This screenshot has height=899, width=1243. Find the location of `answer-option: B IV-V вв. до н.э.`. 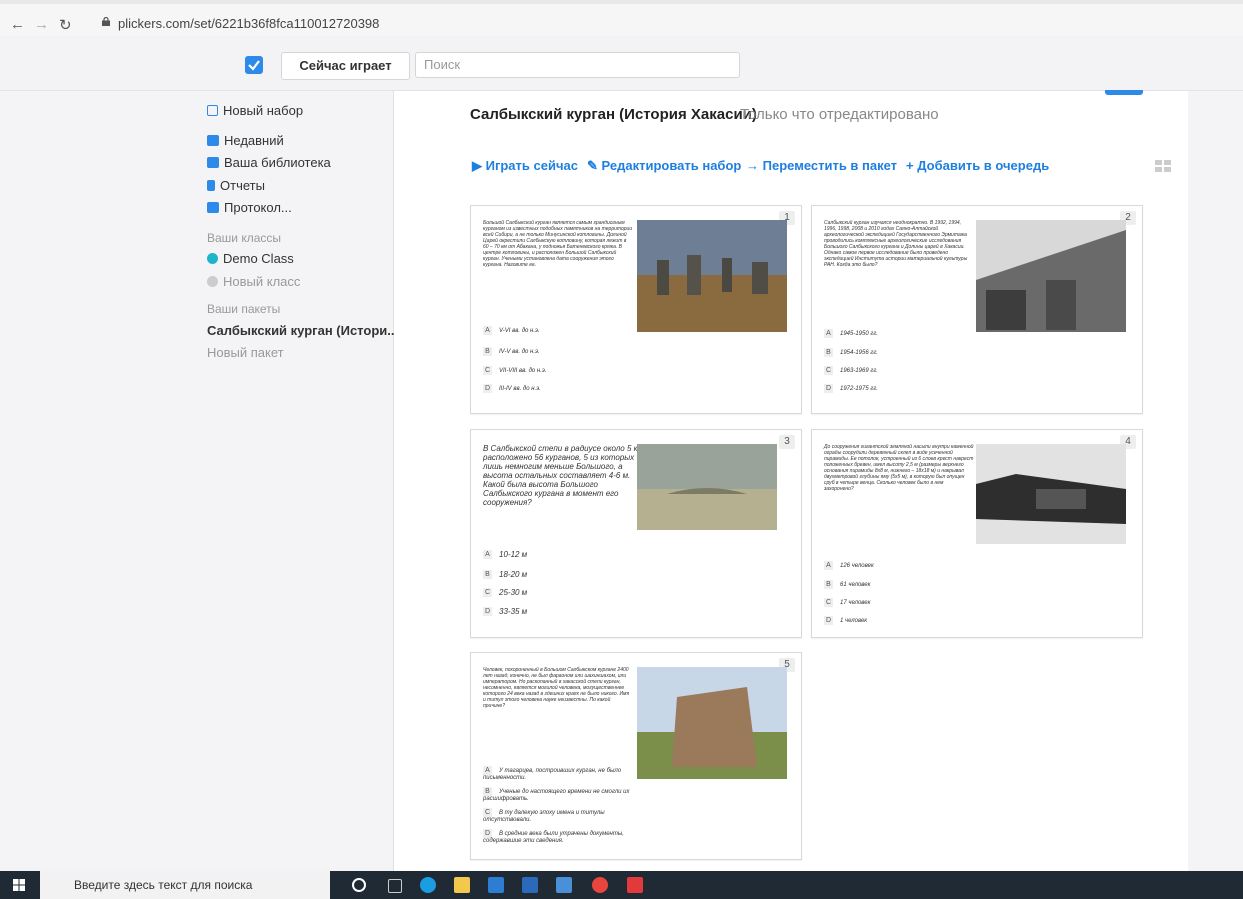

answer-option: B IV-V вв. до н.э. is located at coordinates (511, 351).